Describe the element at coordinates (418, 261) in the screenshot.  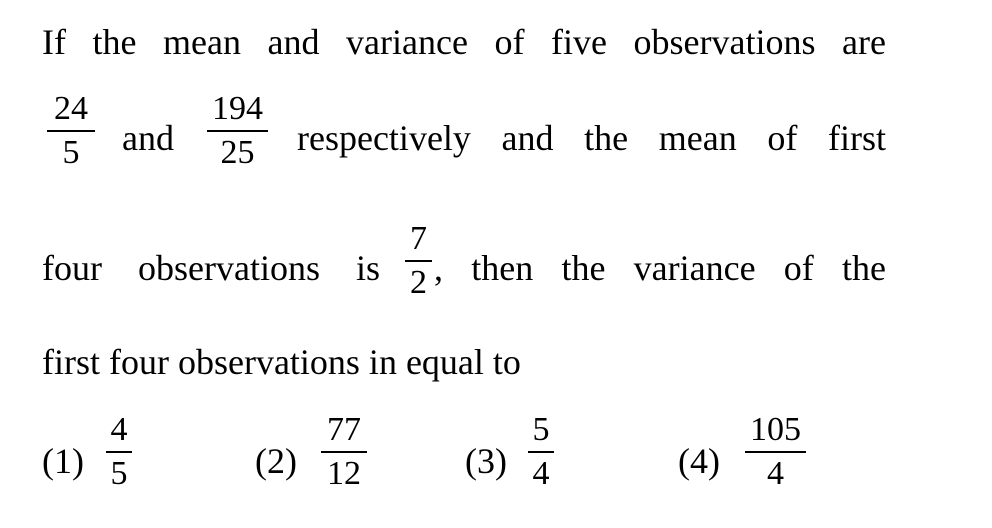
I see `fraction-mean-four: 7 2` at that location.